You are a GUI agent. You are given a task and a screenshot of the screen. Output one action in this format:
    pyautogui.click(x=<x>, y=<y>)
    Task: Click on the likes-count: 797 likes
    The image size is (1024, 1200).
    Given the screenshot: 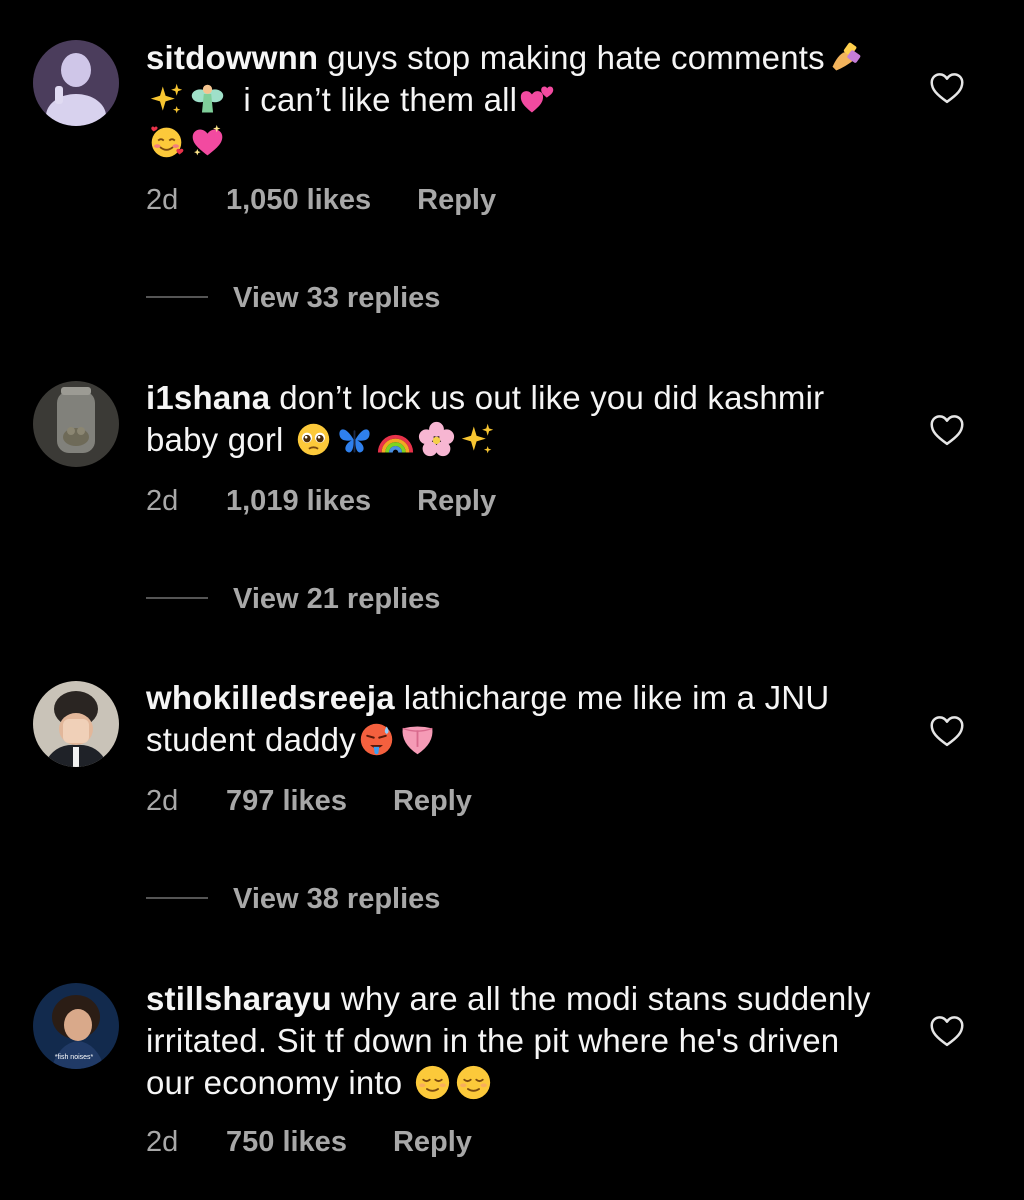 What is the action you would take?
    pyautogui.click(x=286, y=801)
    